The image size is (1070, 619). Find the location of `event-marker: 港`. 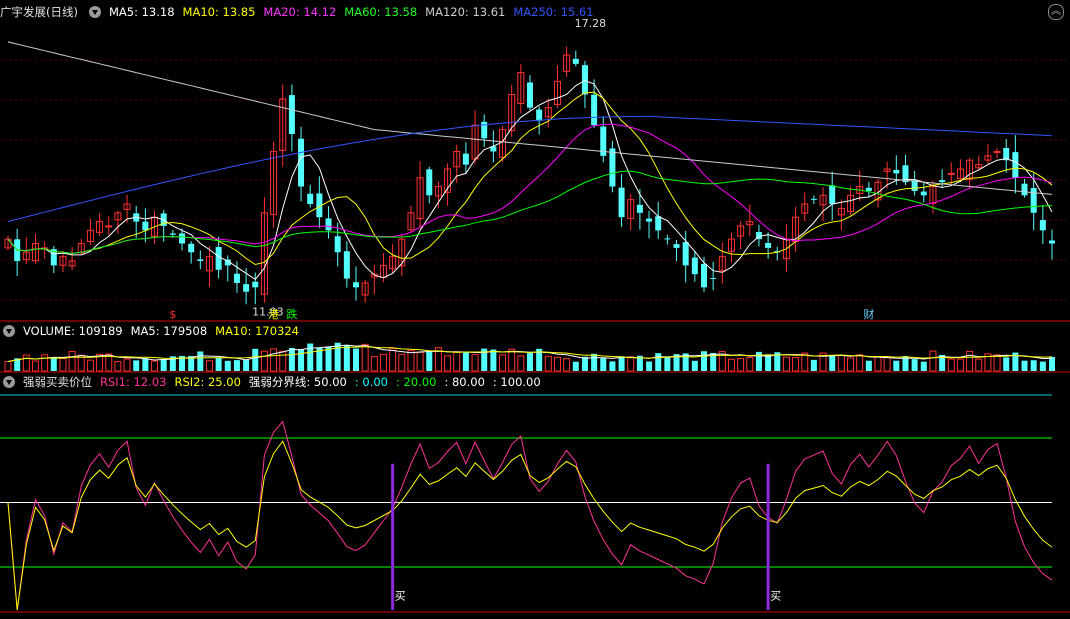

event-marker: 港 is located at coordinates (273, 314).